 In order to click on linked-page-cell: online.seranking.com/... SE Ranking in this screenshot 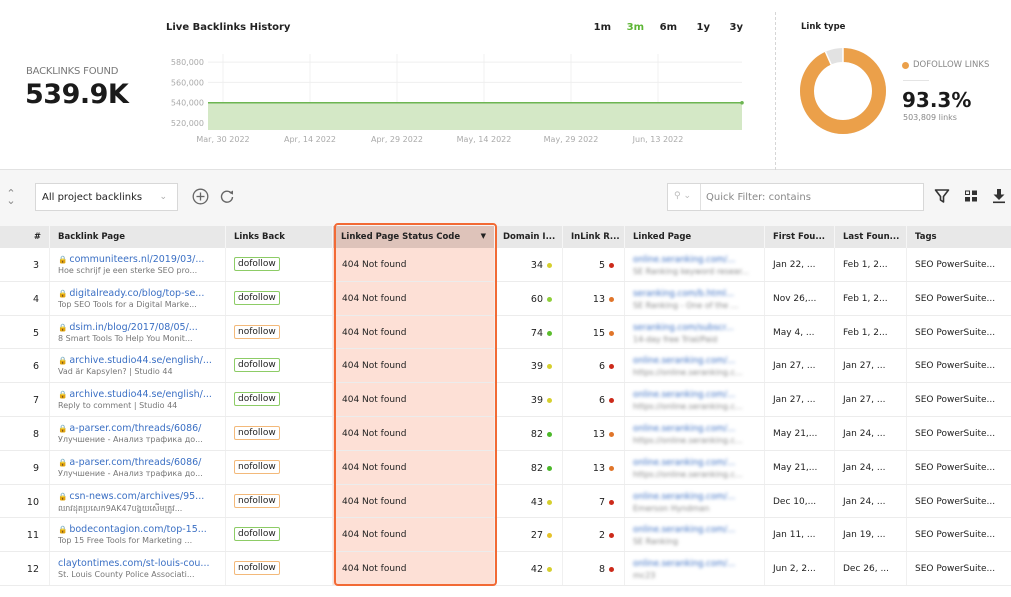, I will do `click(695, 535)`.